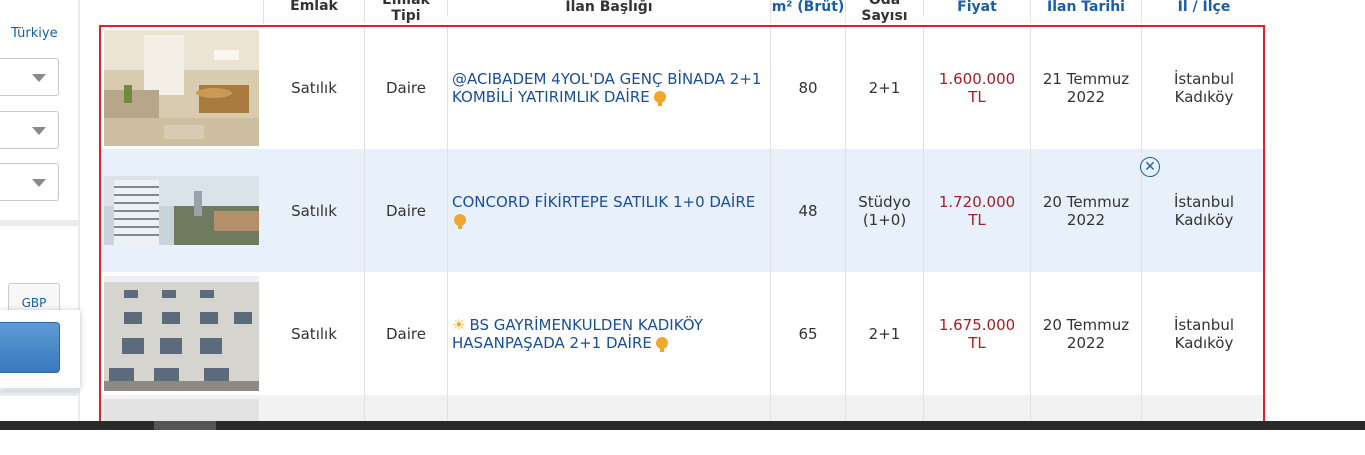 The image size is (1365, 455). I want to click on header-ilan-basligi: İlan Başlığı, so click(609, 11).